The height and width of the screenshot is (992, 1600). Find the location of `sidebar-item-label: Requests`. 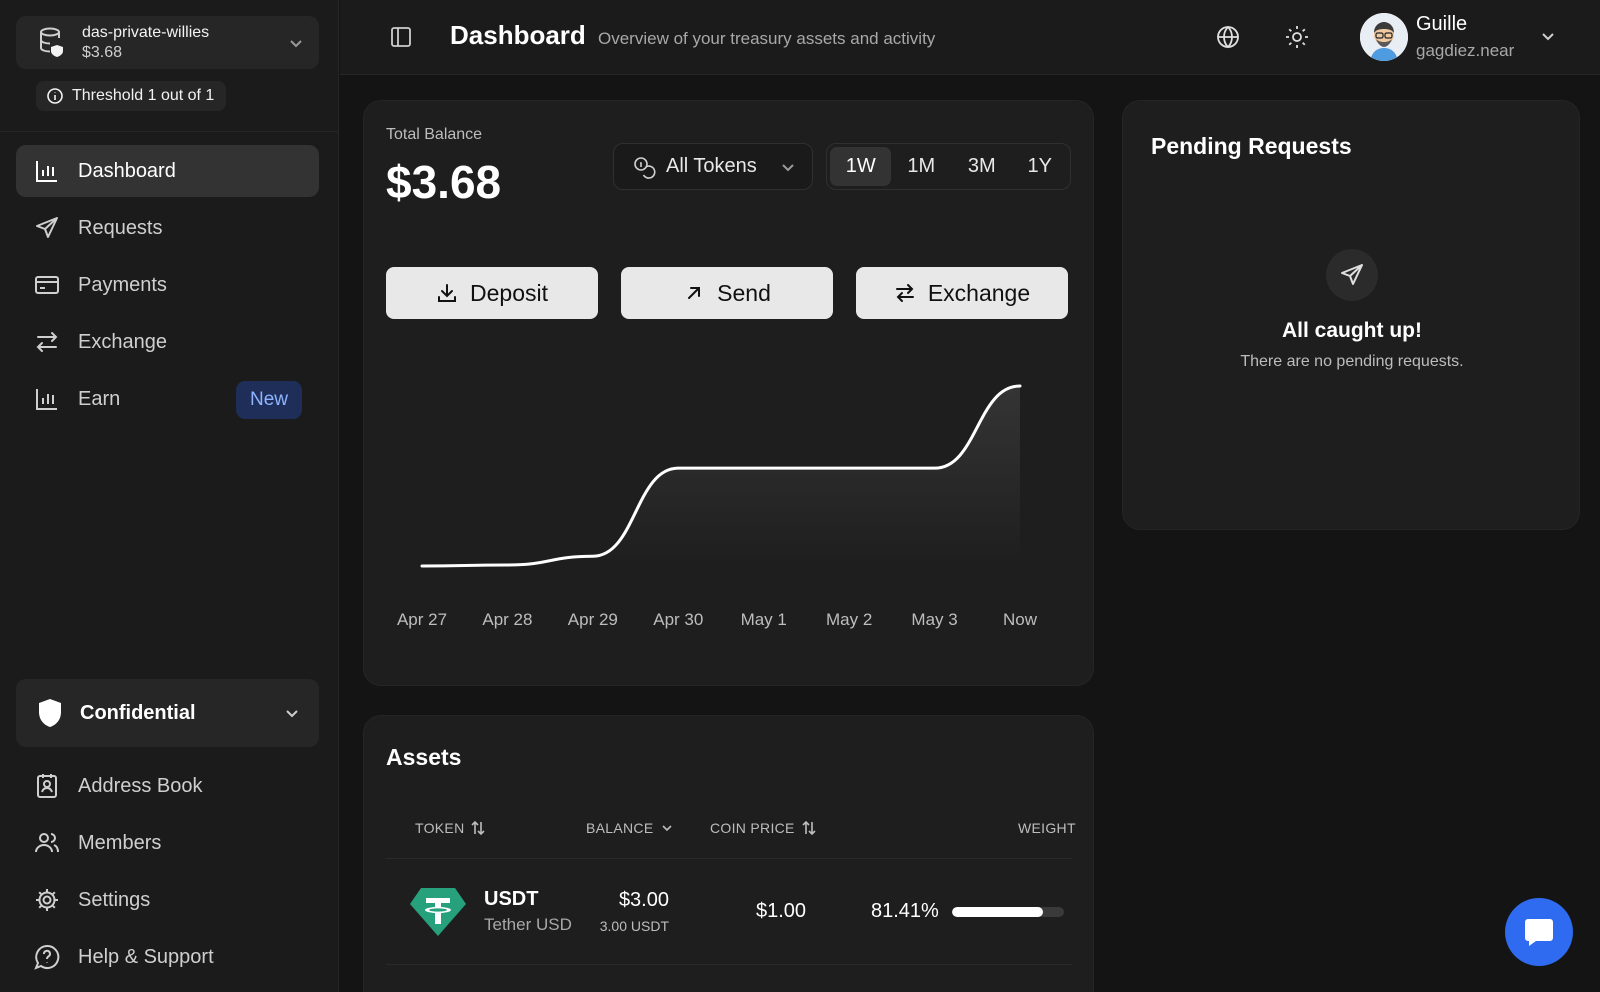

sidebar-item-label: Requests is located at coordinates (120, 227).